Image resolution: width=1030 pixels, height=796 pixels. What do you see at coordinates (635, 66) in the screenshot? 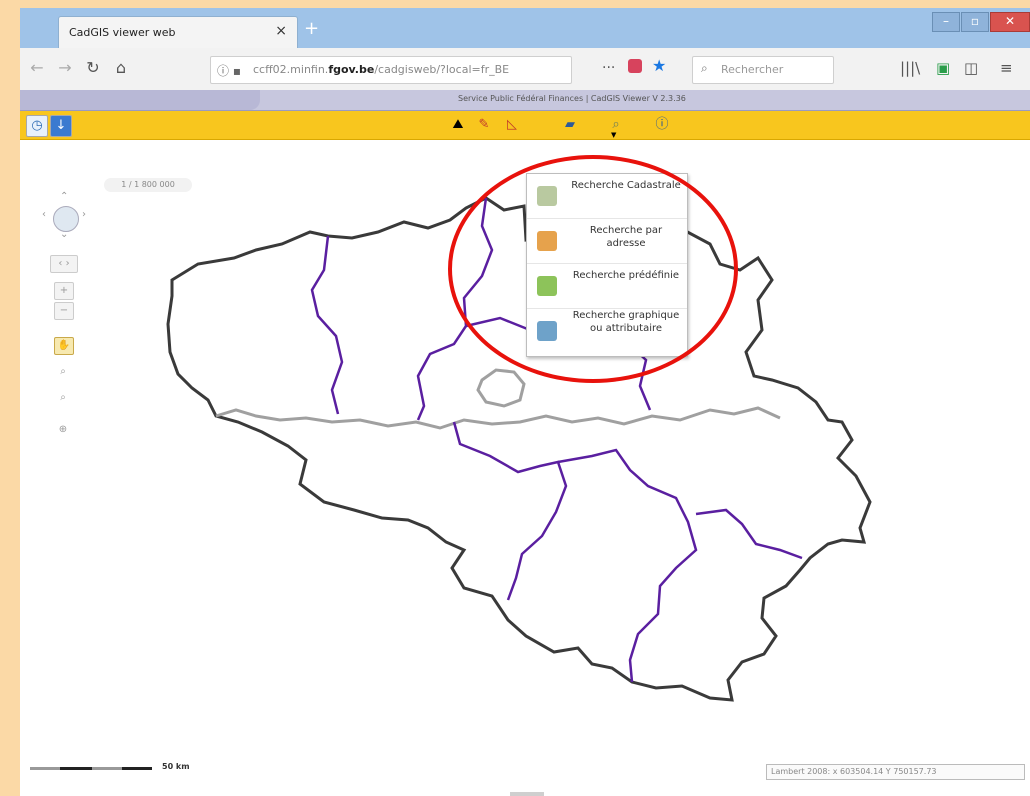
I see `pocket-icon` at bounding box center [635, 66].